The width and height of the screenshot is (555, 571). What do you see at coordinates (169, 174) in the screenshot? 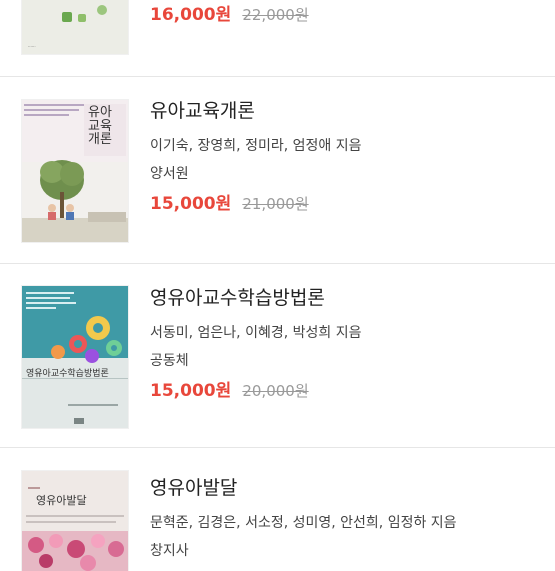
I see `book-publisher: 양서원` at bounding box center [169, 174].